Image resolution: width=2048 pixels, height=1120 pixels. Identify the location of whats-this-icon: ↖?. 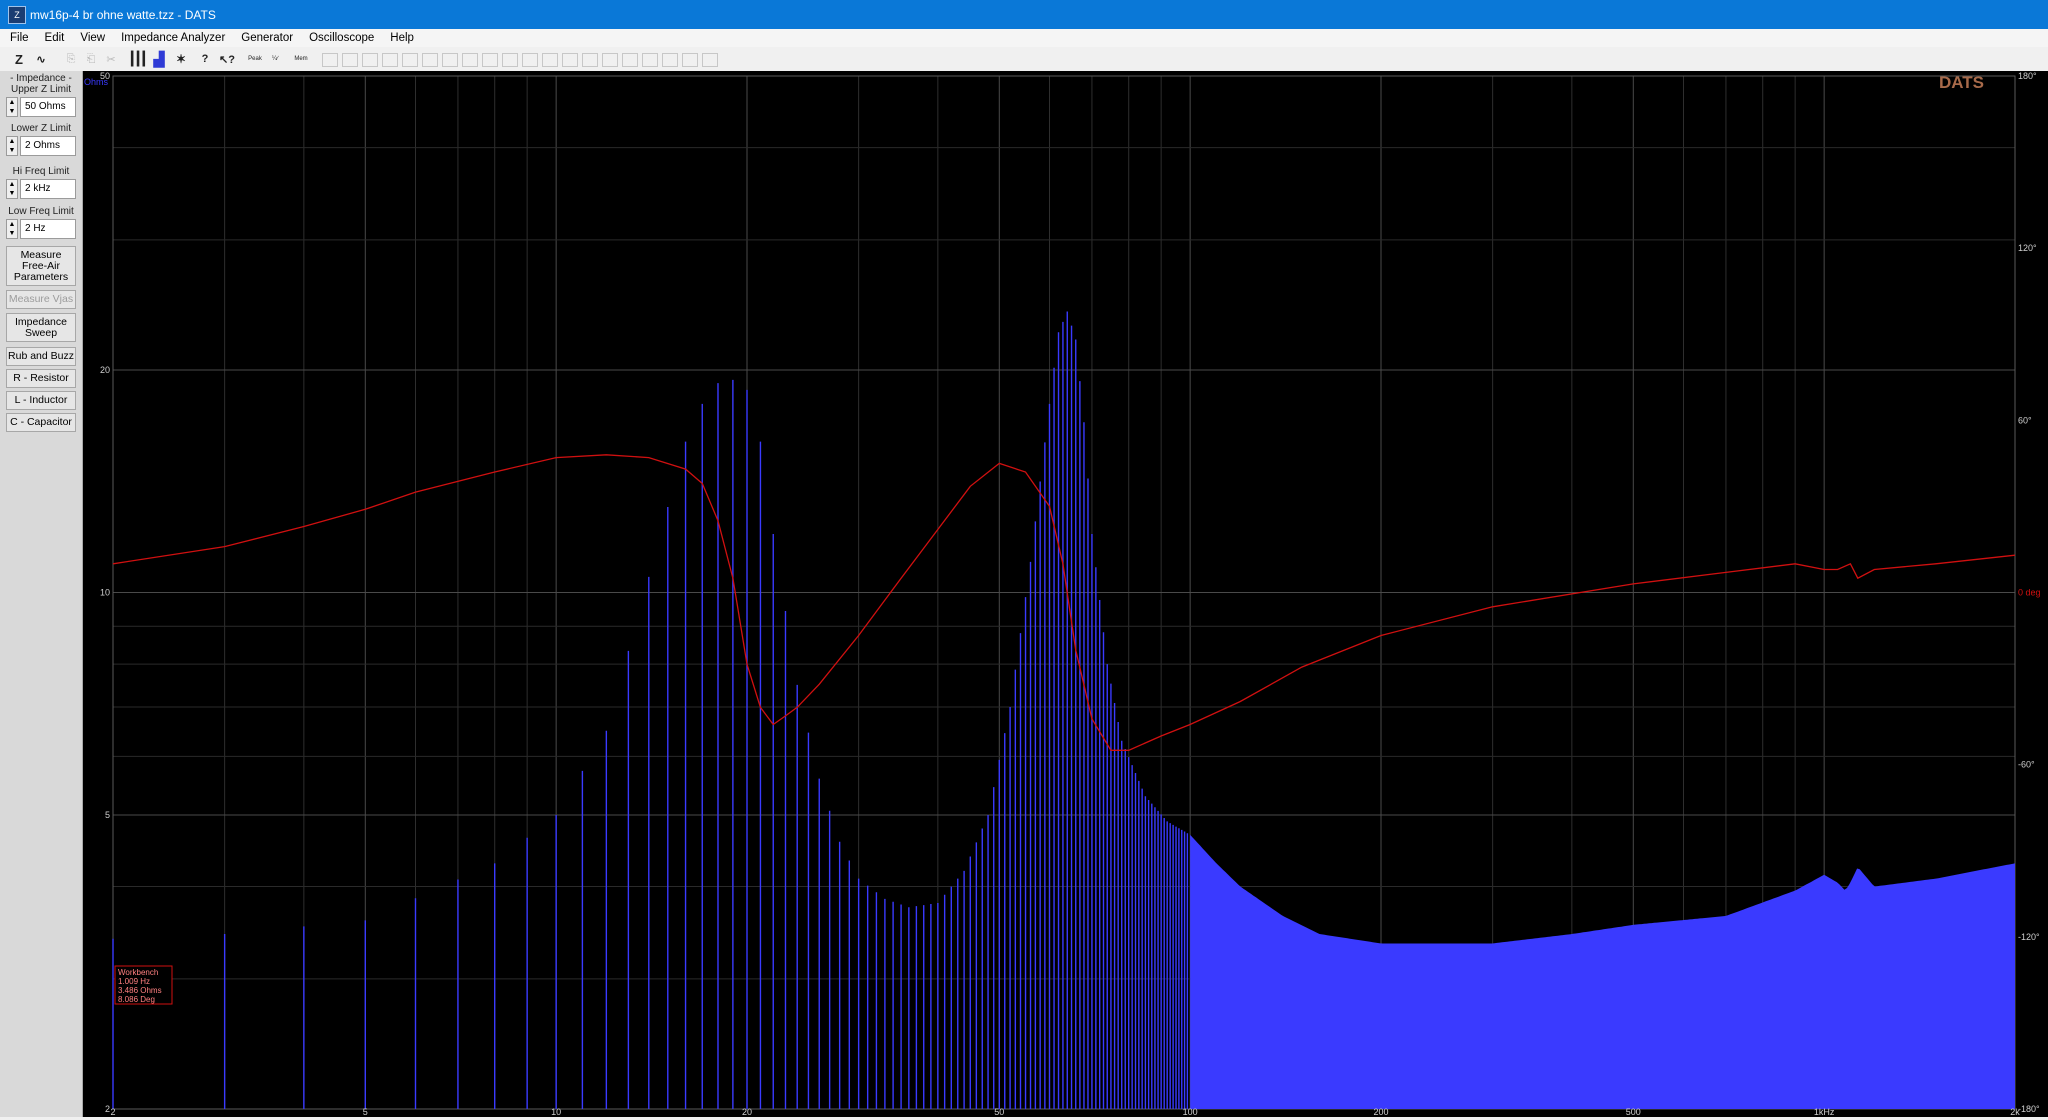
(227, 59).